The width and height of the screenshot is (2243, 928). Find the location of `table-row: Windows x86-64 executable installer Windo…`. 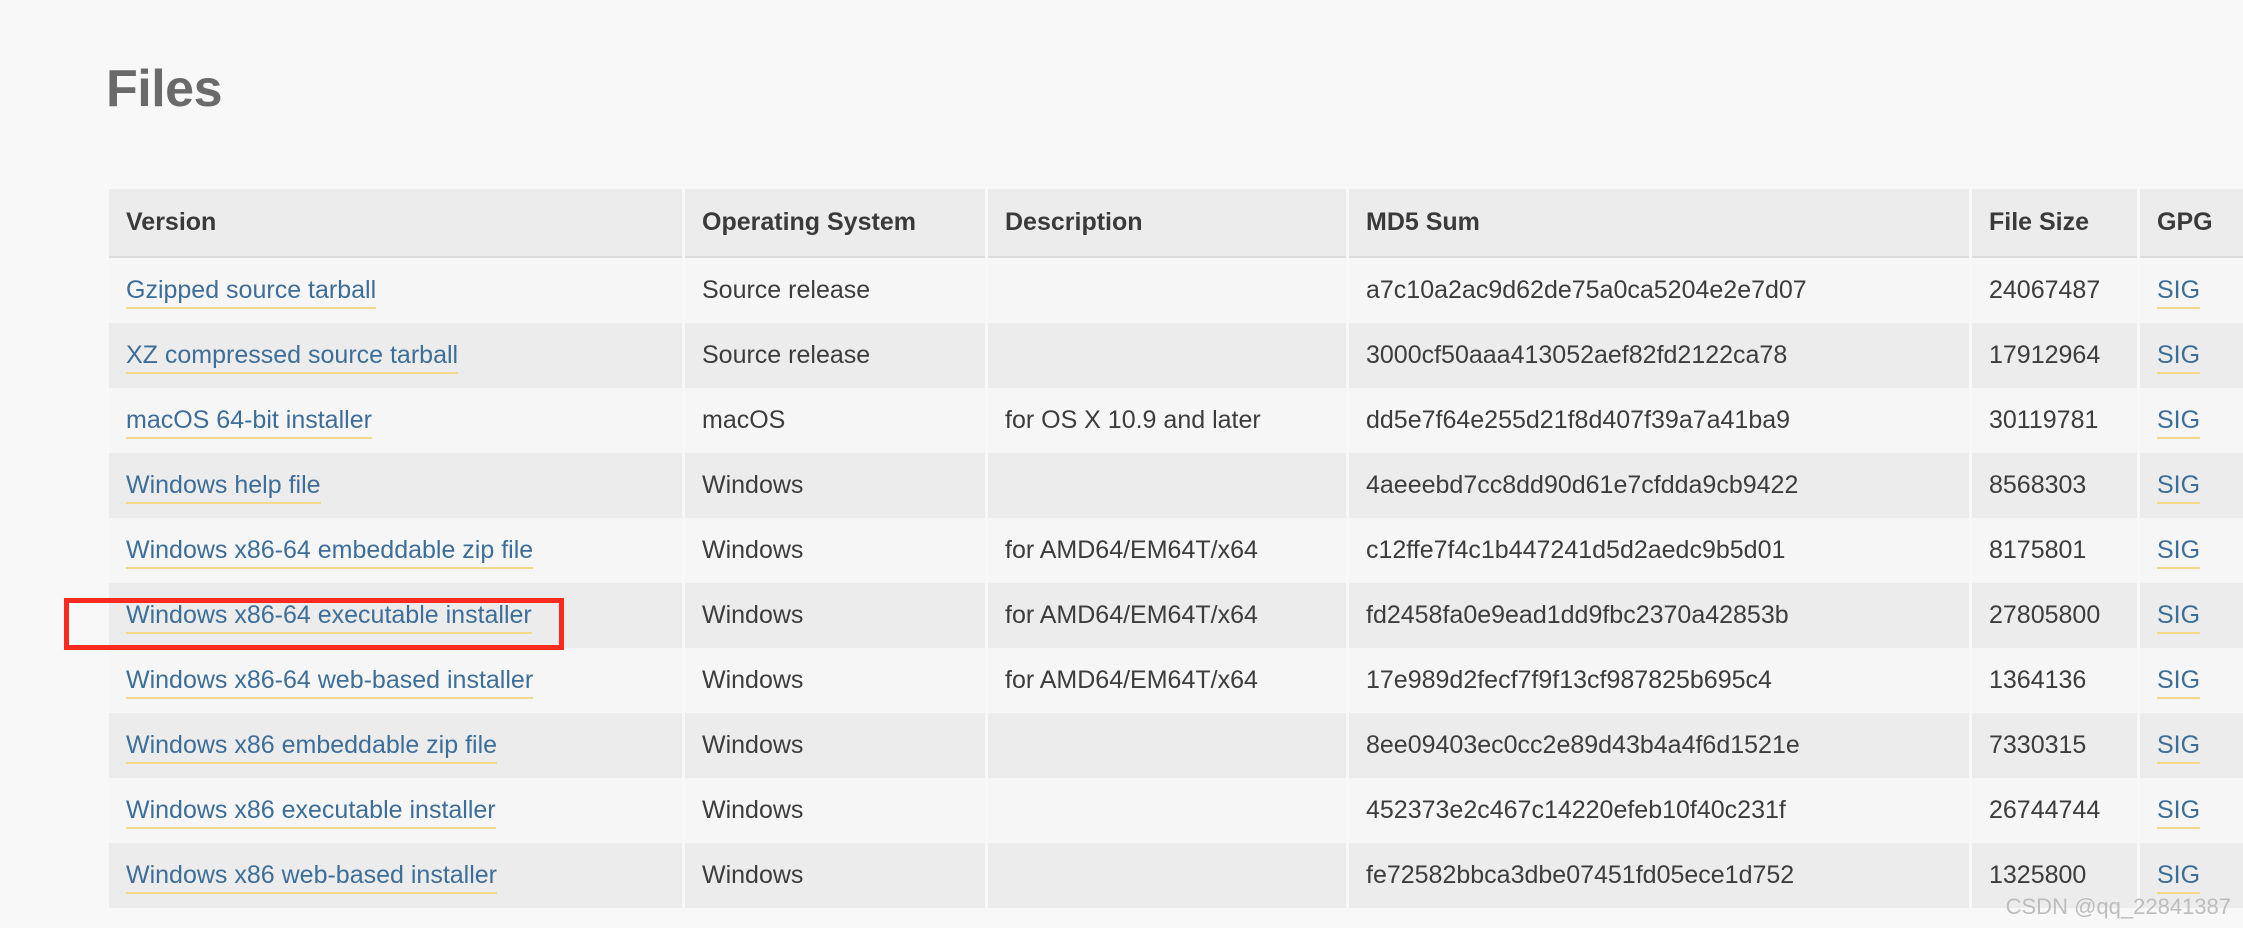

table-row: Windows x86-64 executable installer Windo… is located at coordinates (1176, 615).